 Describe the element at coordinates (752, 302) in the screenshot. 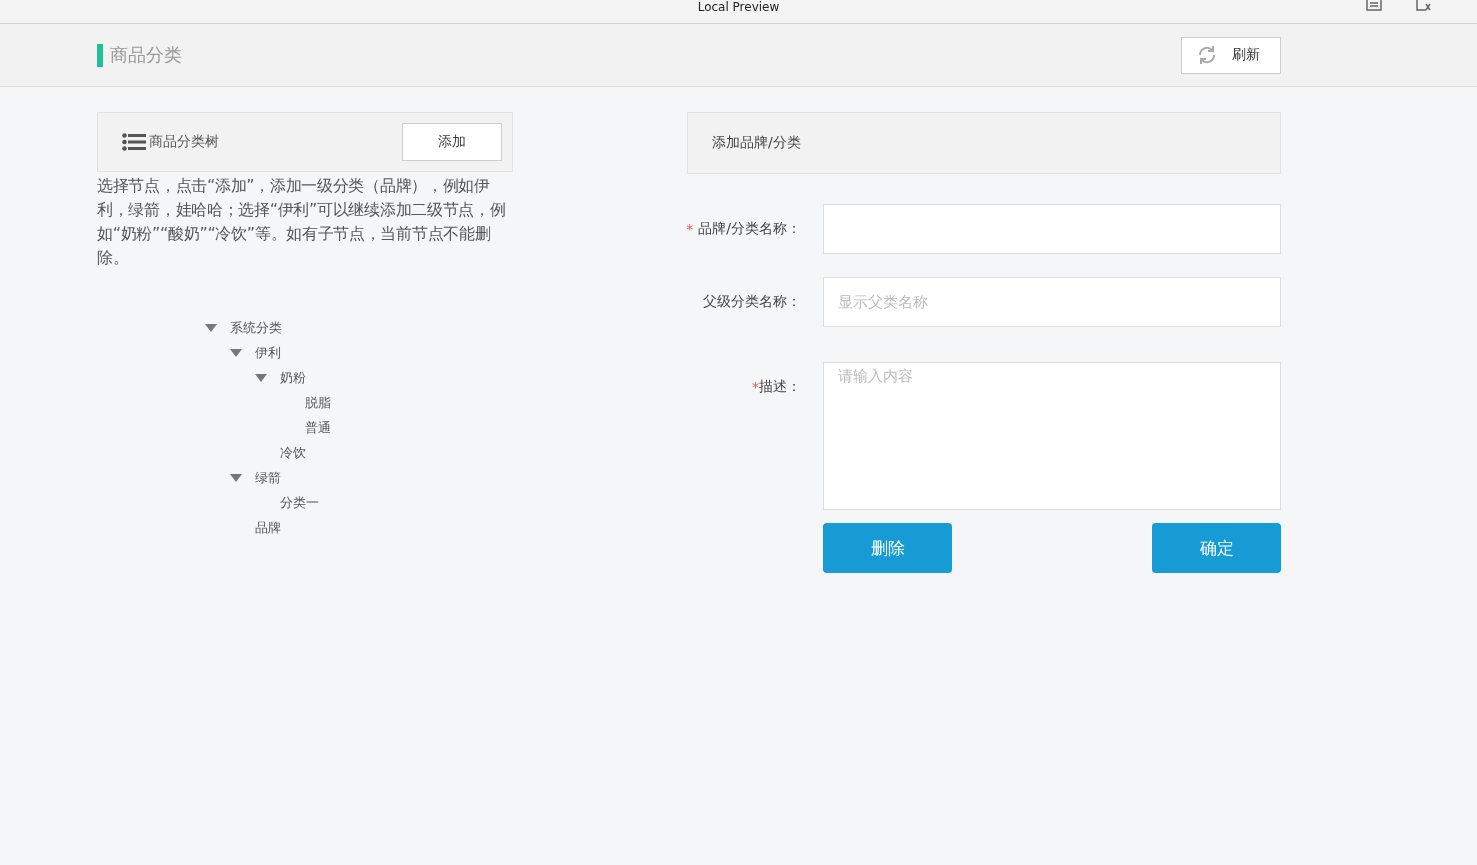

I see `field-label: 父级分类名称：` at that location.